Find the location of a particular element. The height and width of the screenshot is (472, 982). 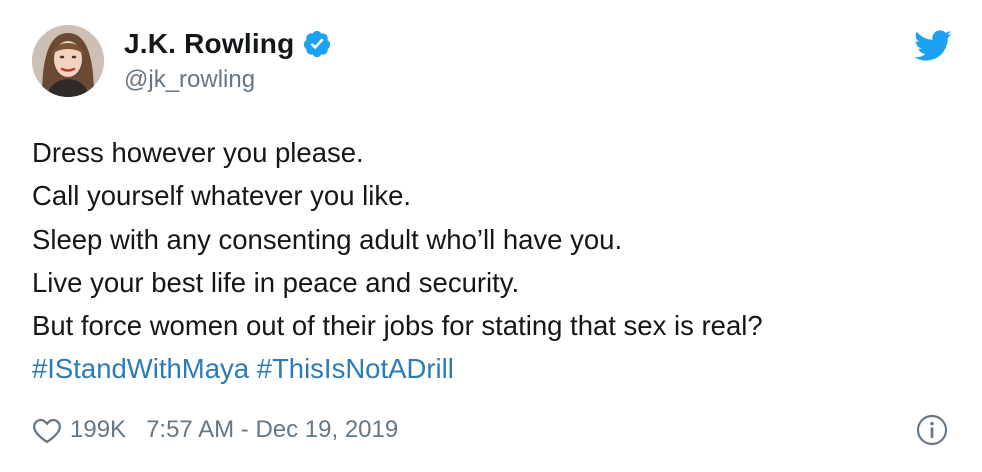

tweet-footer: 199K 7:57 AM - Dec 19, 2019 is located at coordinates (215, 430).